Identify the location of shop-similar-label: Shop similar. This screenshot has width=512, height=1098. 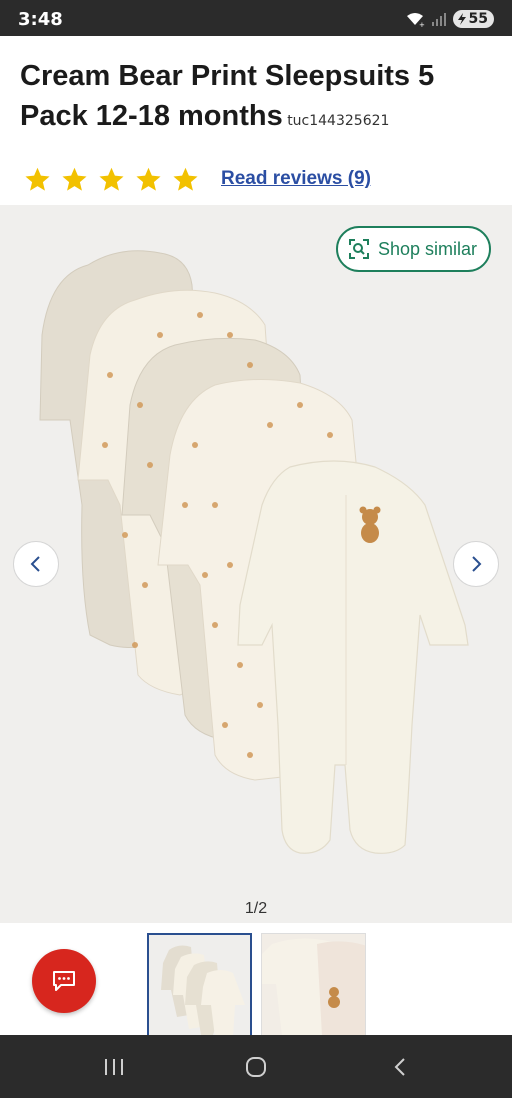
(427, 248).